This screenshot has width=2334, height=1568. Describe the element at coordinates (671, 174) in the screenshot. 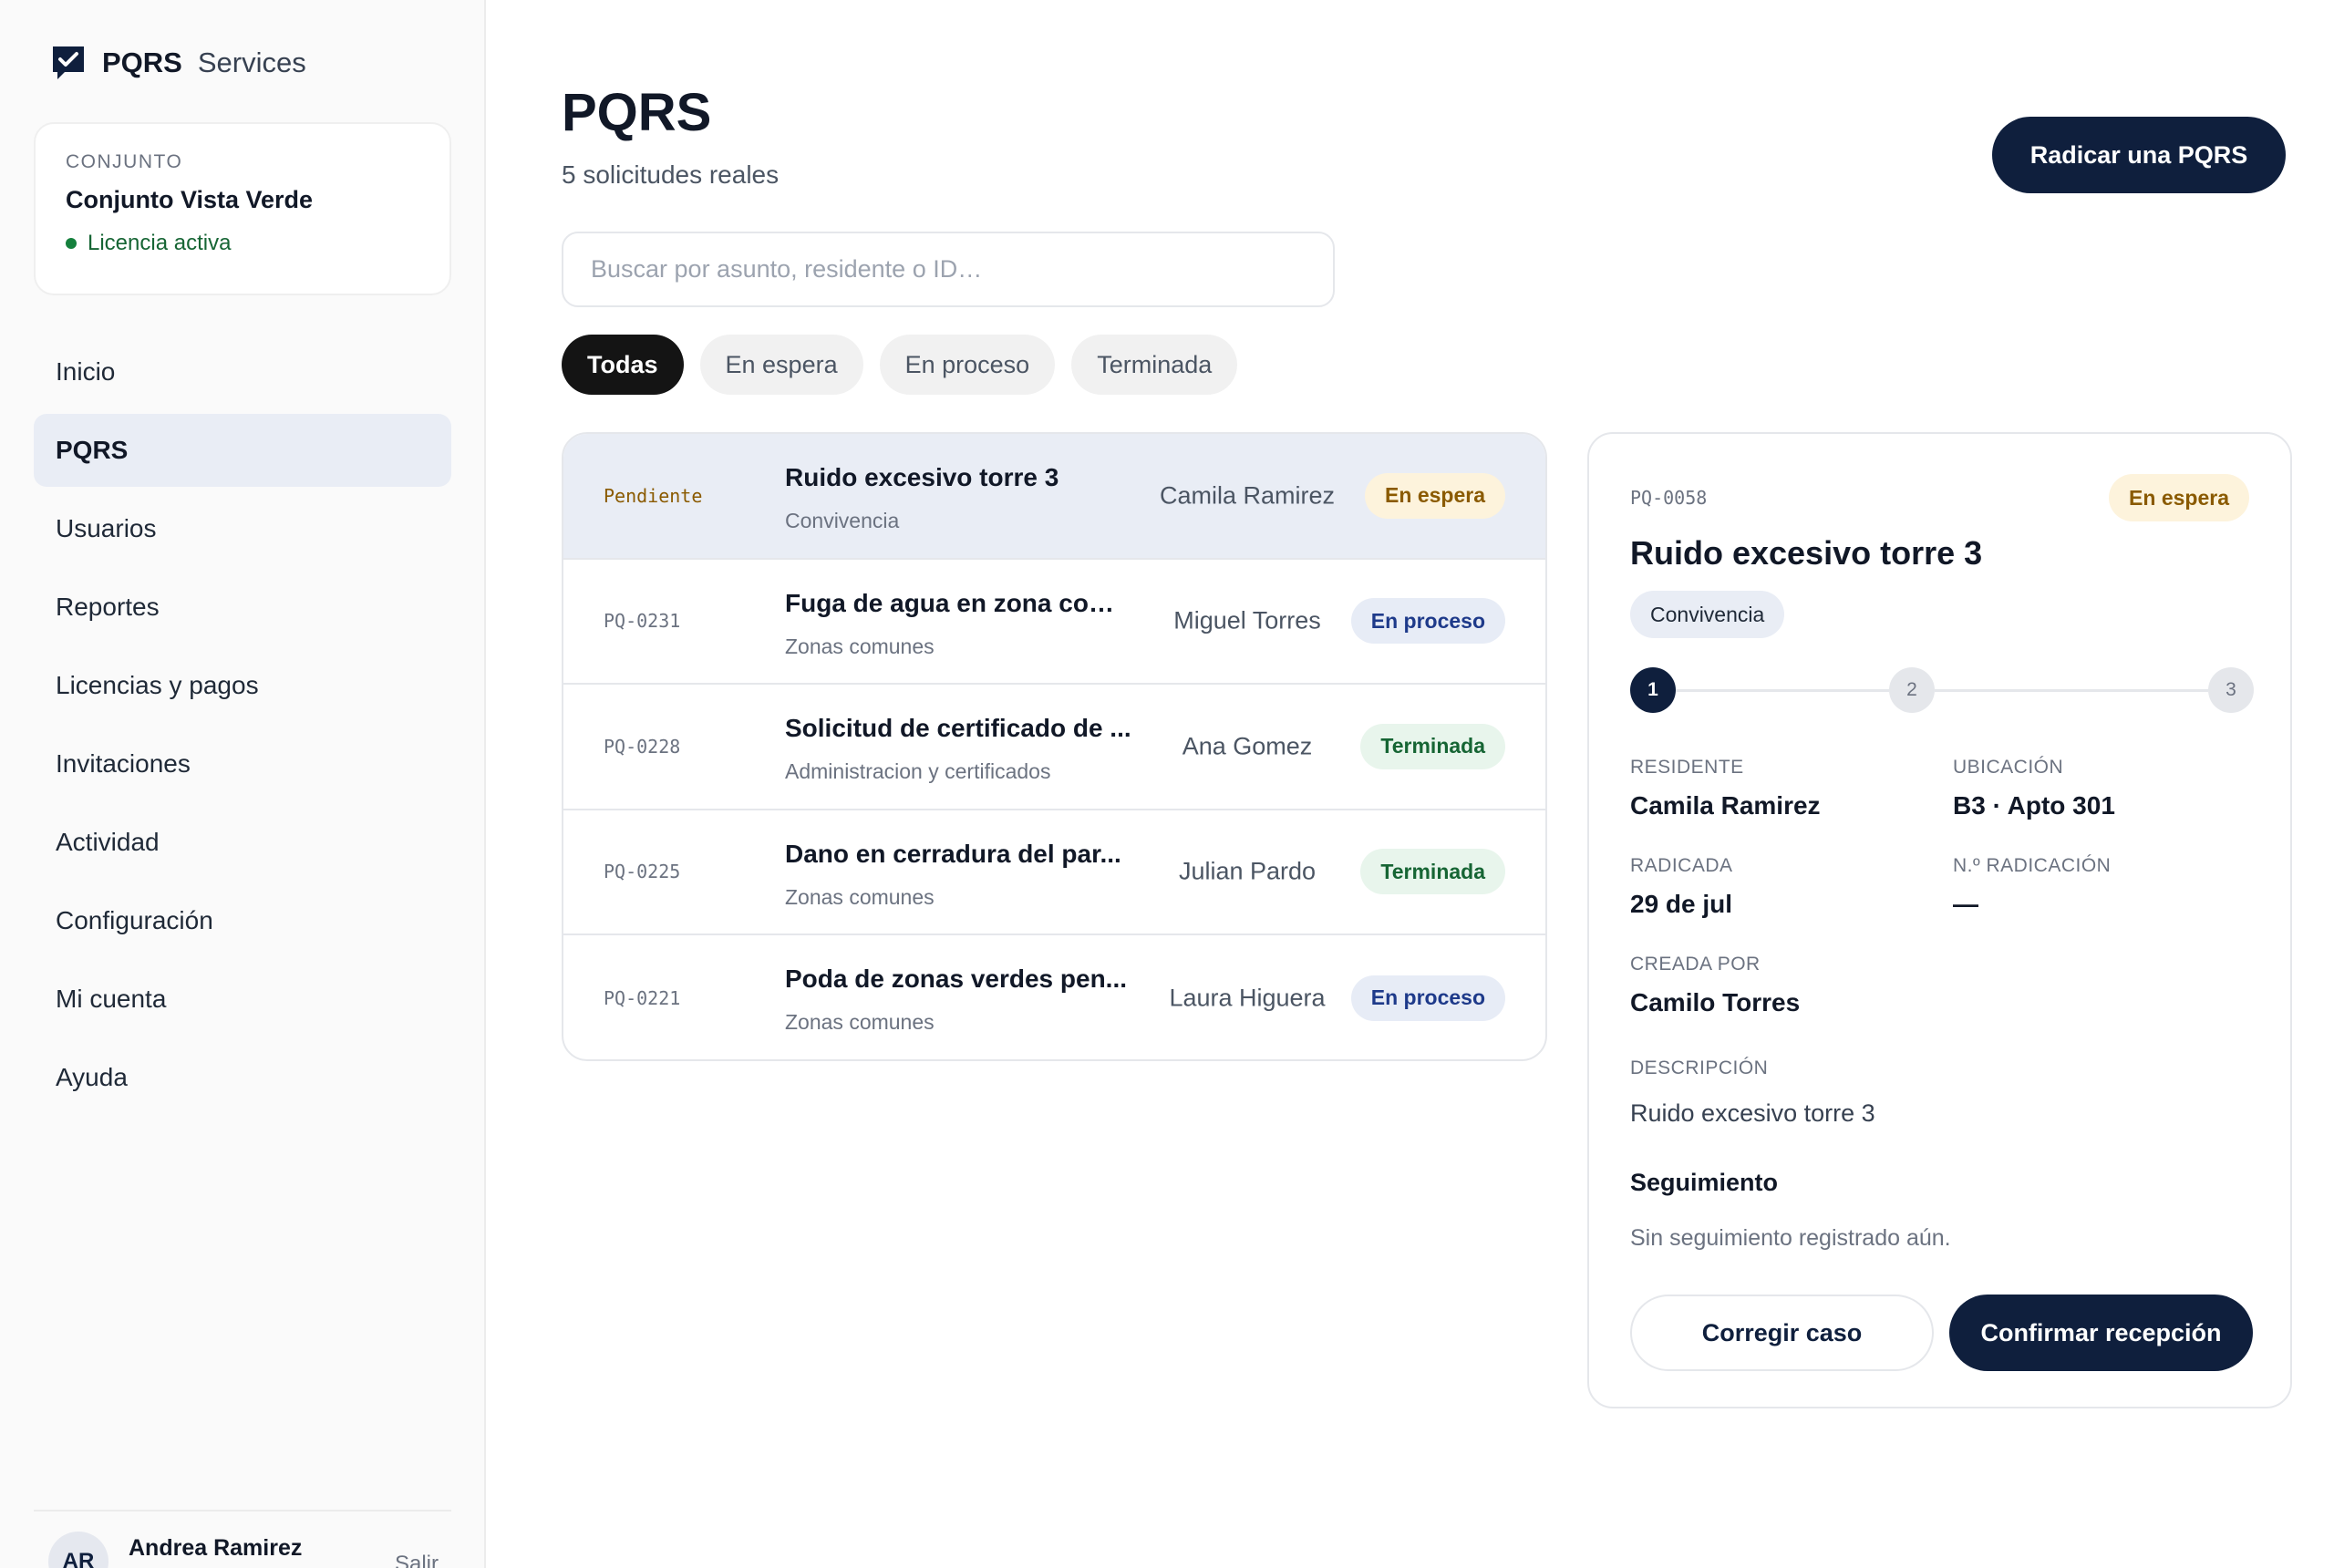

I see `page-subtitle: 5 solicitudes reales` at that location.